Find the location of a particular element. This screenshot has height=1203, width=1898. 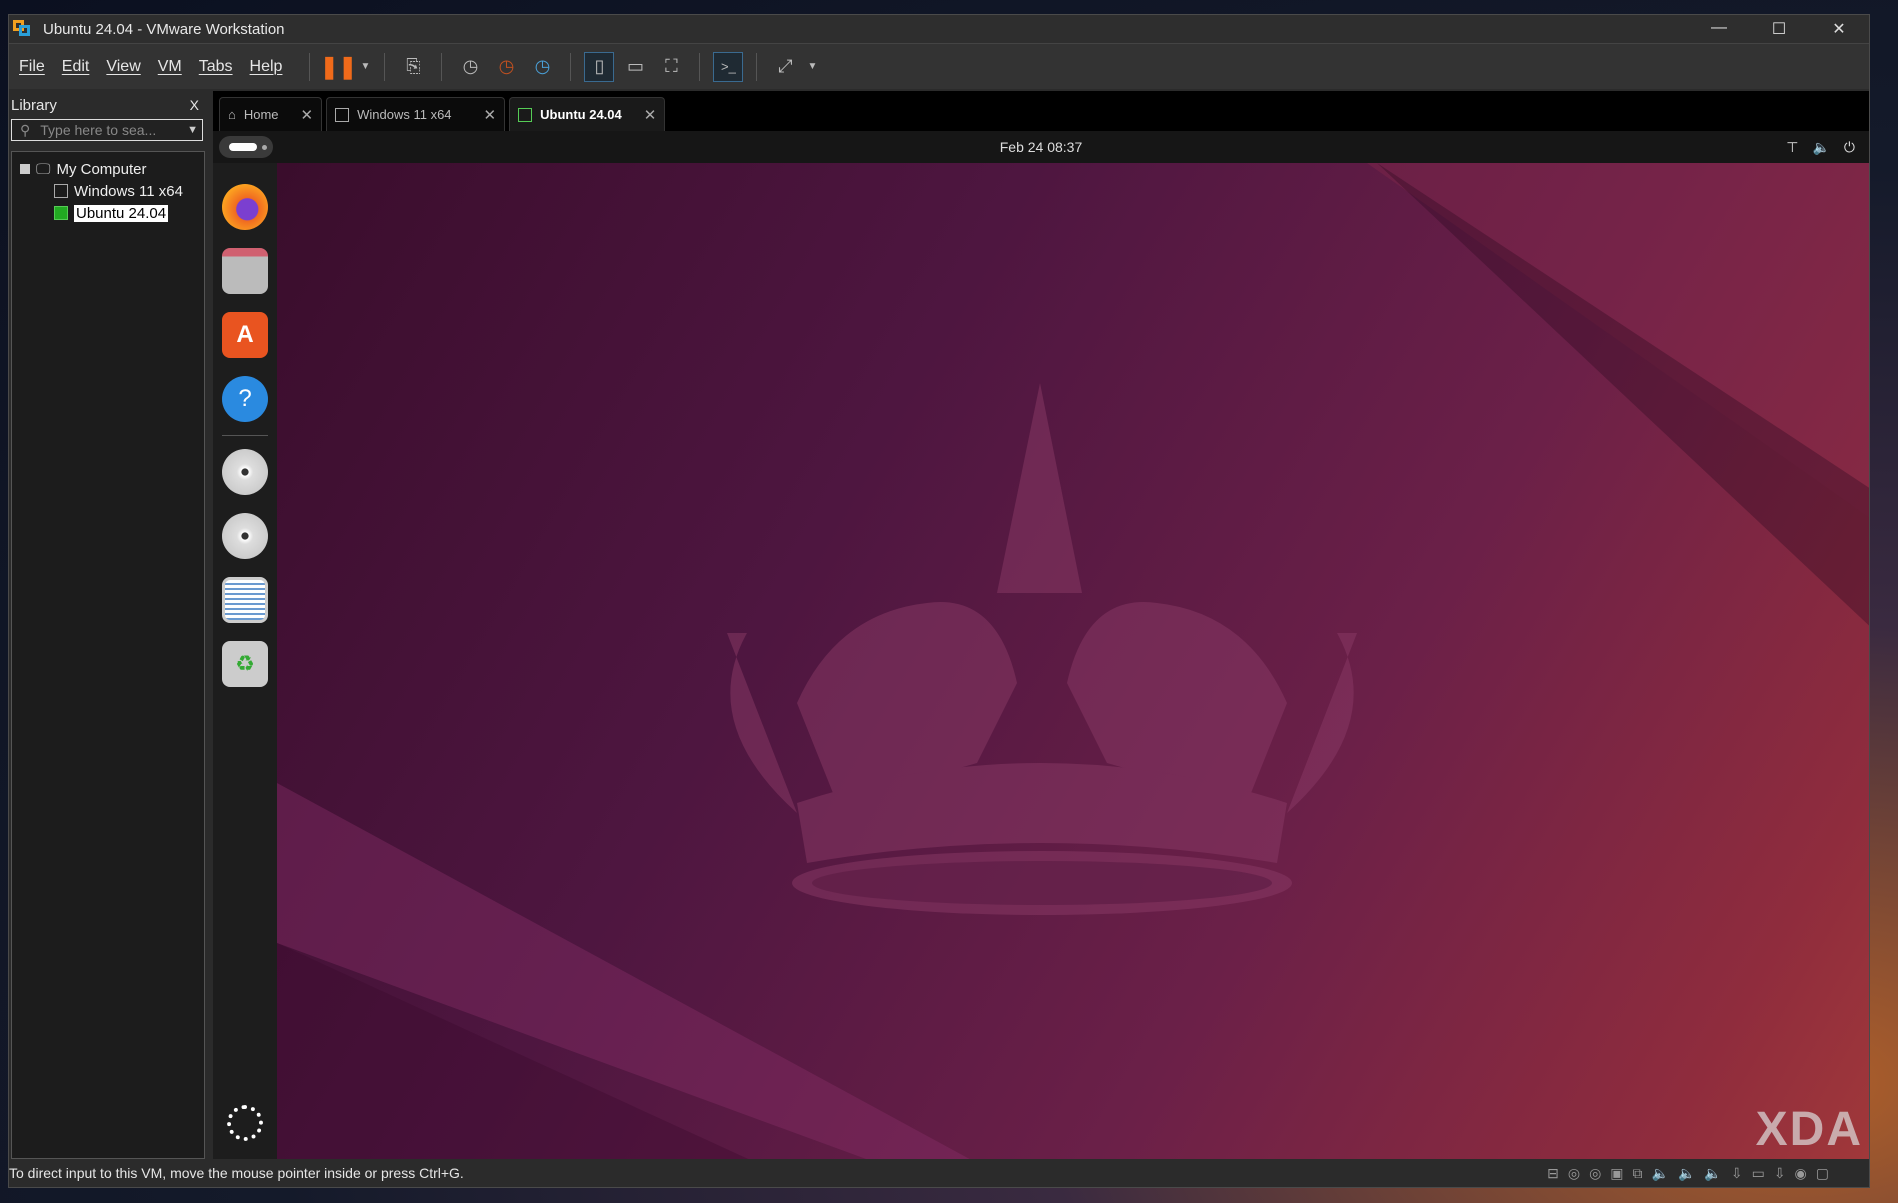

ubuntu-dock: A ? ♻ is located at coordinates (245, 661).